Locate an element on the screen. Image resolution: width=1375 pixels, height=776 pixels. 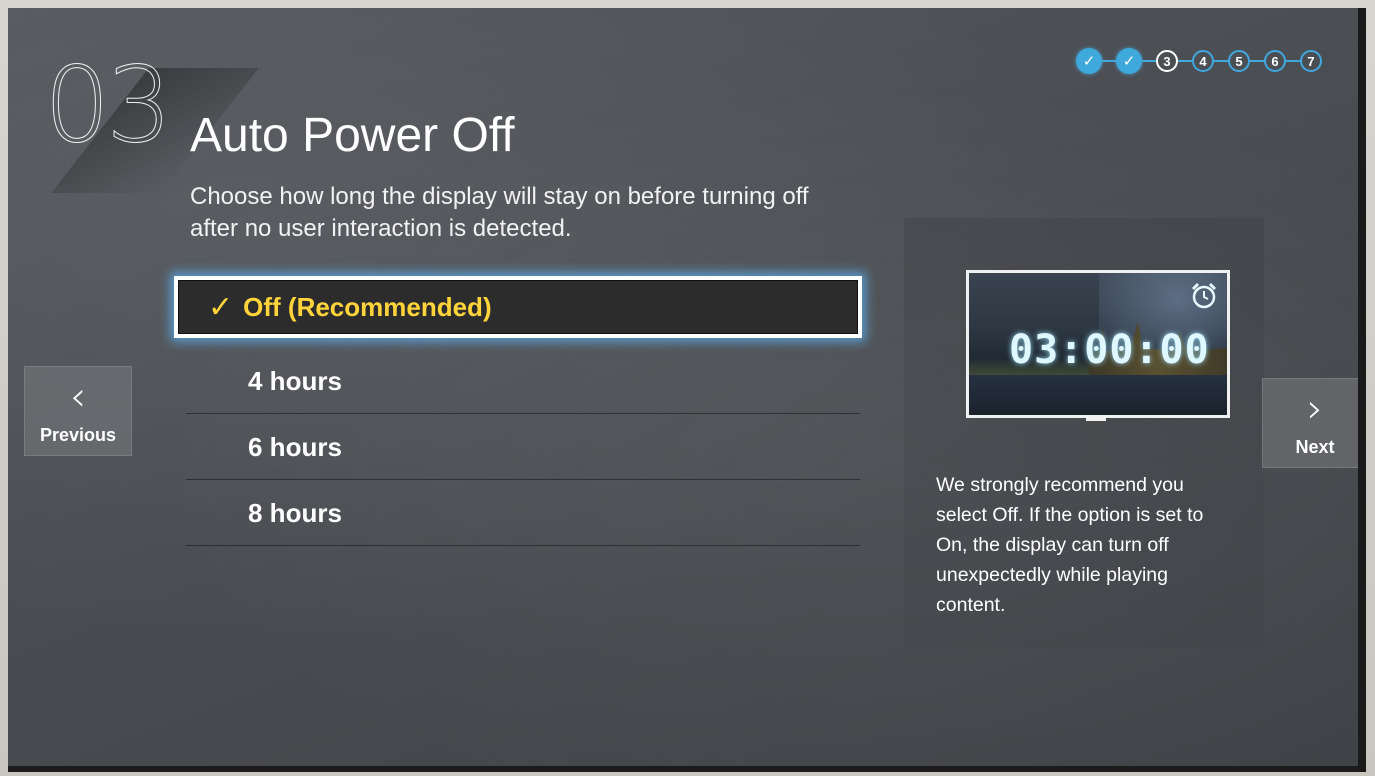
progress-step-1: ✓ is located at coordinates (1089, 61).